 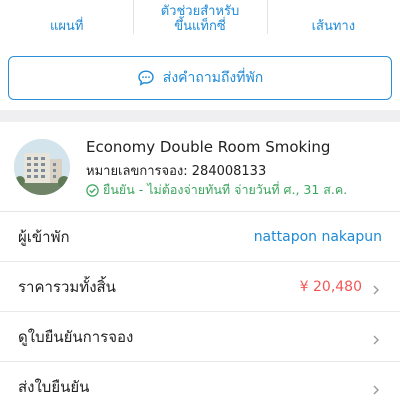 What do you see at coordinates (333, 26) in the screenshot?
I see `directions-action-label: เส้นทาง` at bounding box center [333, 26].